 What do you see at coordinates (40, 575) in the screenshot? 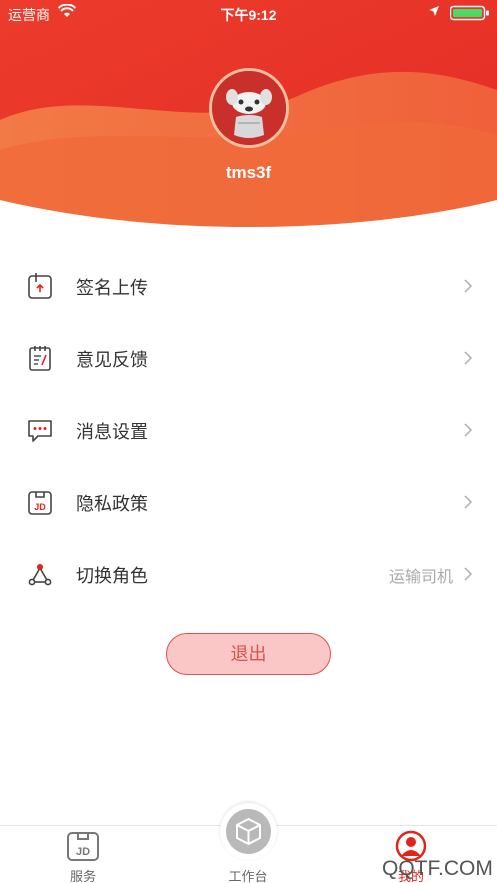
I see `switch-role-icon` at bounding box center [40, 575].